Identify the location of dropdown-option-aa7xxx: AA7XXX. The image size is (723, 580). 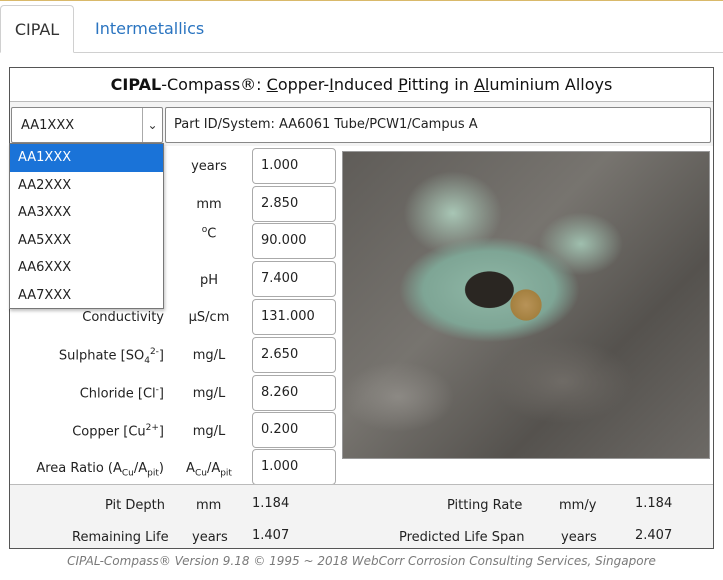
(86, 296).